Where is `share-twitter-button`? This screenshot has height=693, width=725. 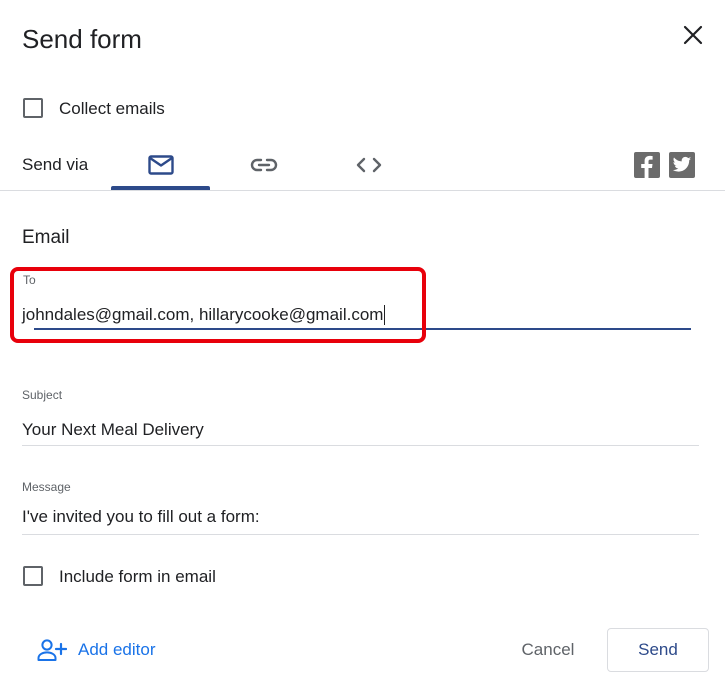 share-twitter-button is located at coordinates (682, 165).